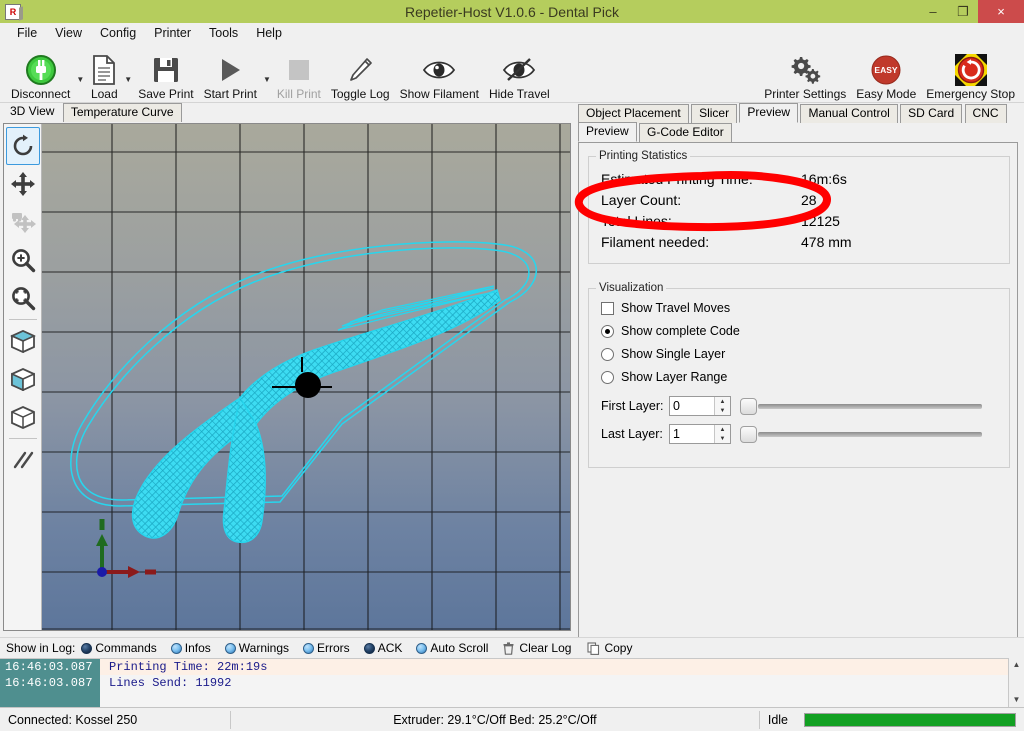  What do you see at coordinates (676, 434) in the screenshot?
I see `last-layer-value: 1` at bounding box center [676, 434].